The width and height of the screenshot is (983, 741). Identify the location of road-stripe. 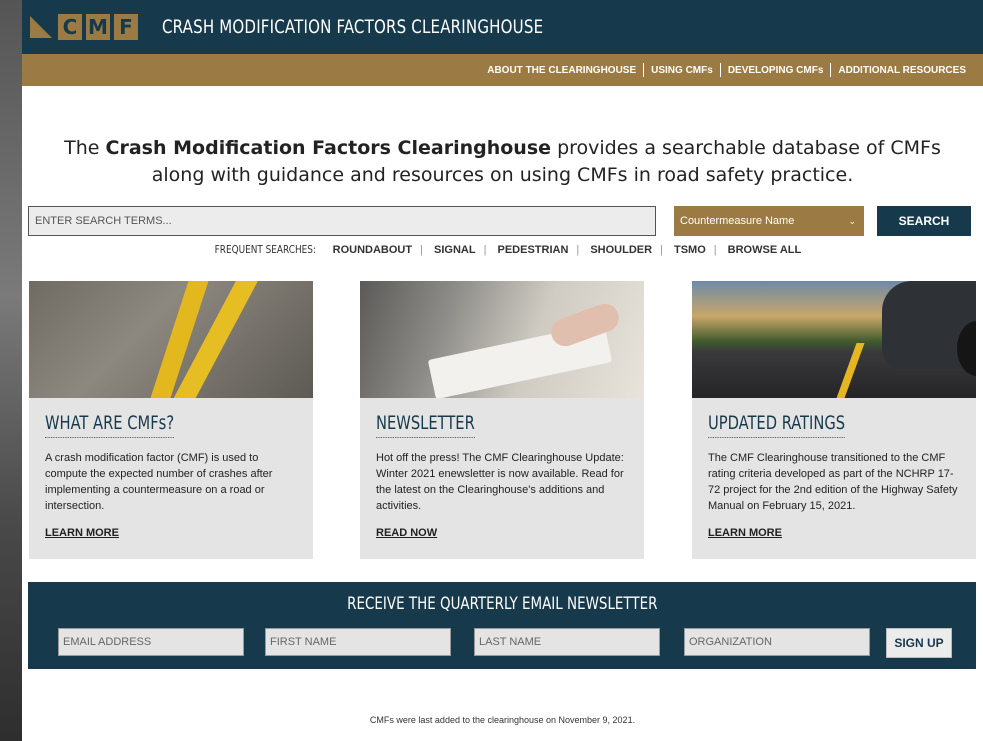
(846, 370).